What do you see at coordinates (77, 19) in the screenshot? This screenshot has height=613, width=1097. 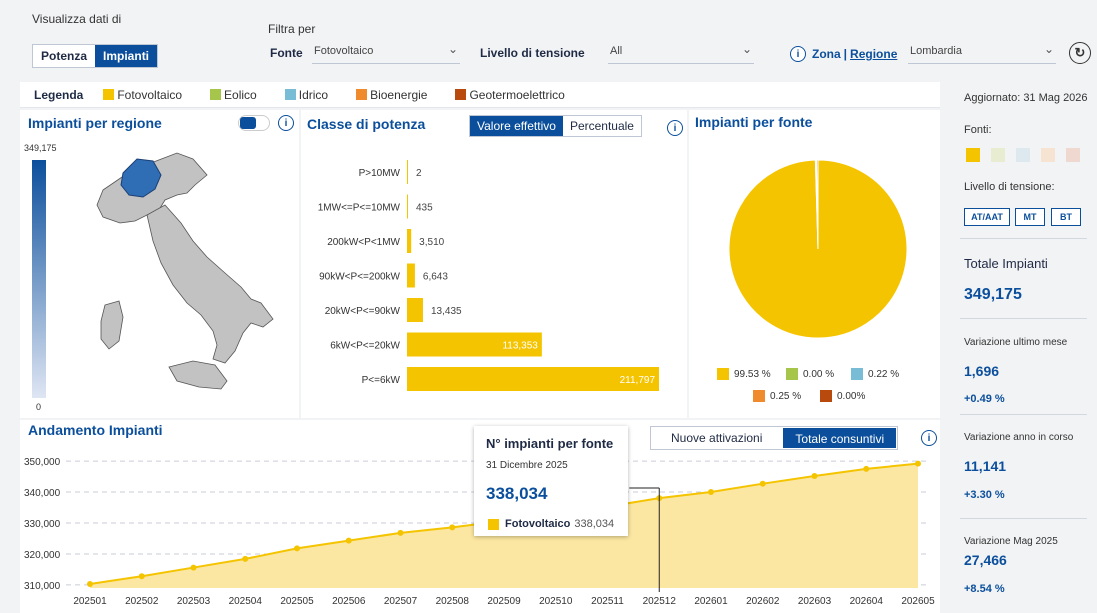 I see `view-label: Visualizza dati di` at bounding box center [77, 19].